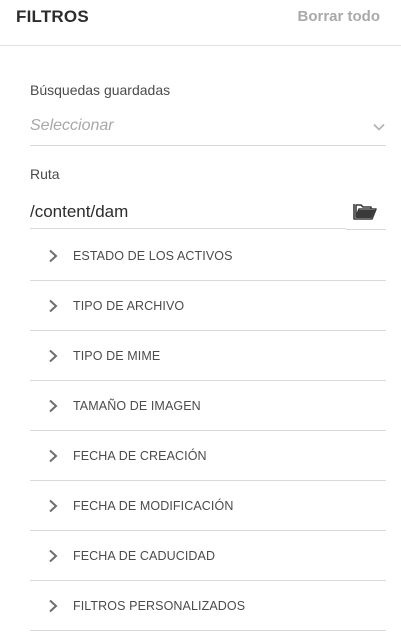  I want to click on folder-open-icon, so click(365, 211).